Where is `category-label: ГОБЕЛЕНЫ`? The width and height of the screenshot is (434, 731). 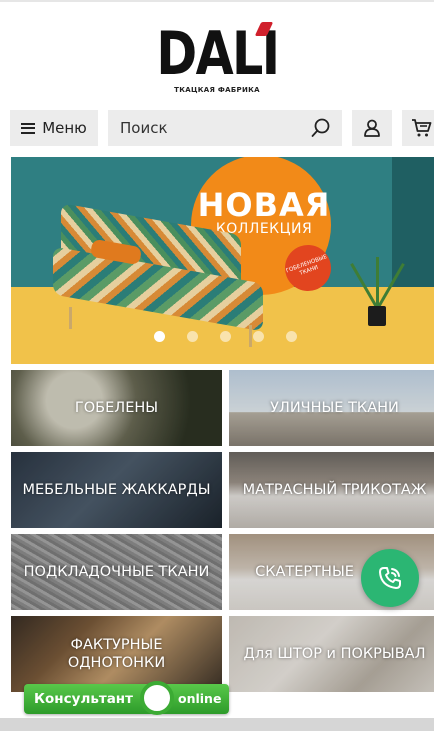 category-label: ГОБЕЛЕНЫ is located at coordinates (116, 407).